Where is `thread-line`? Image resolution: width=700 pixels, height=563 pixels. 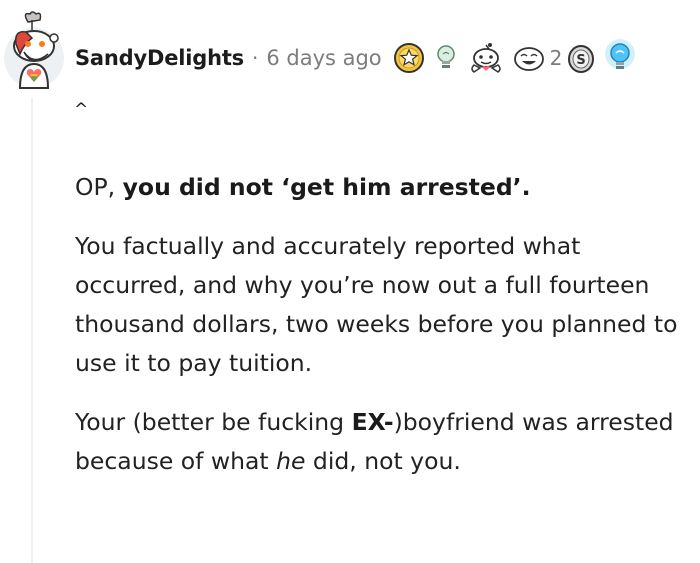 thread-line is located at coordinates (32, 330).